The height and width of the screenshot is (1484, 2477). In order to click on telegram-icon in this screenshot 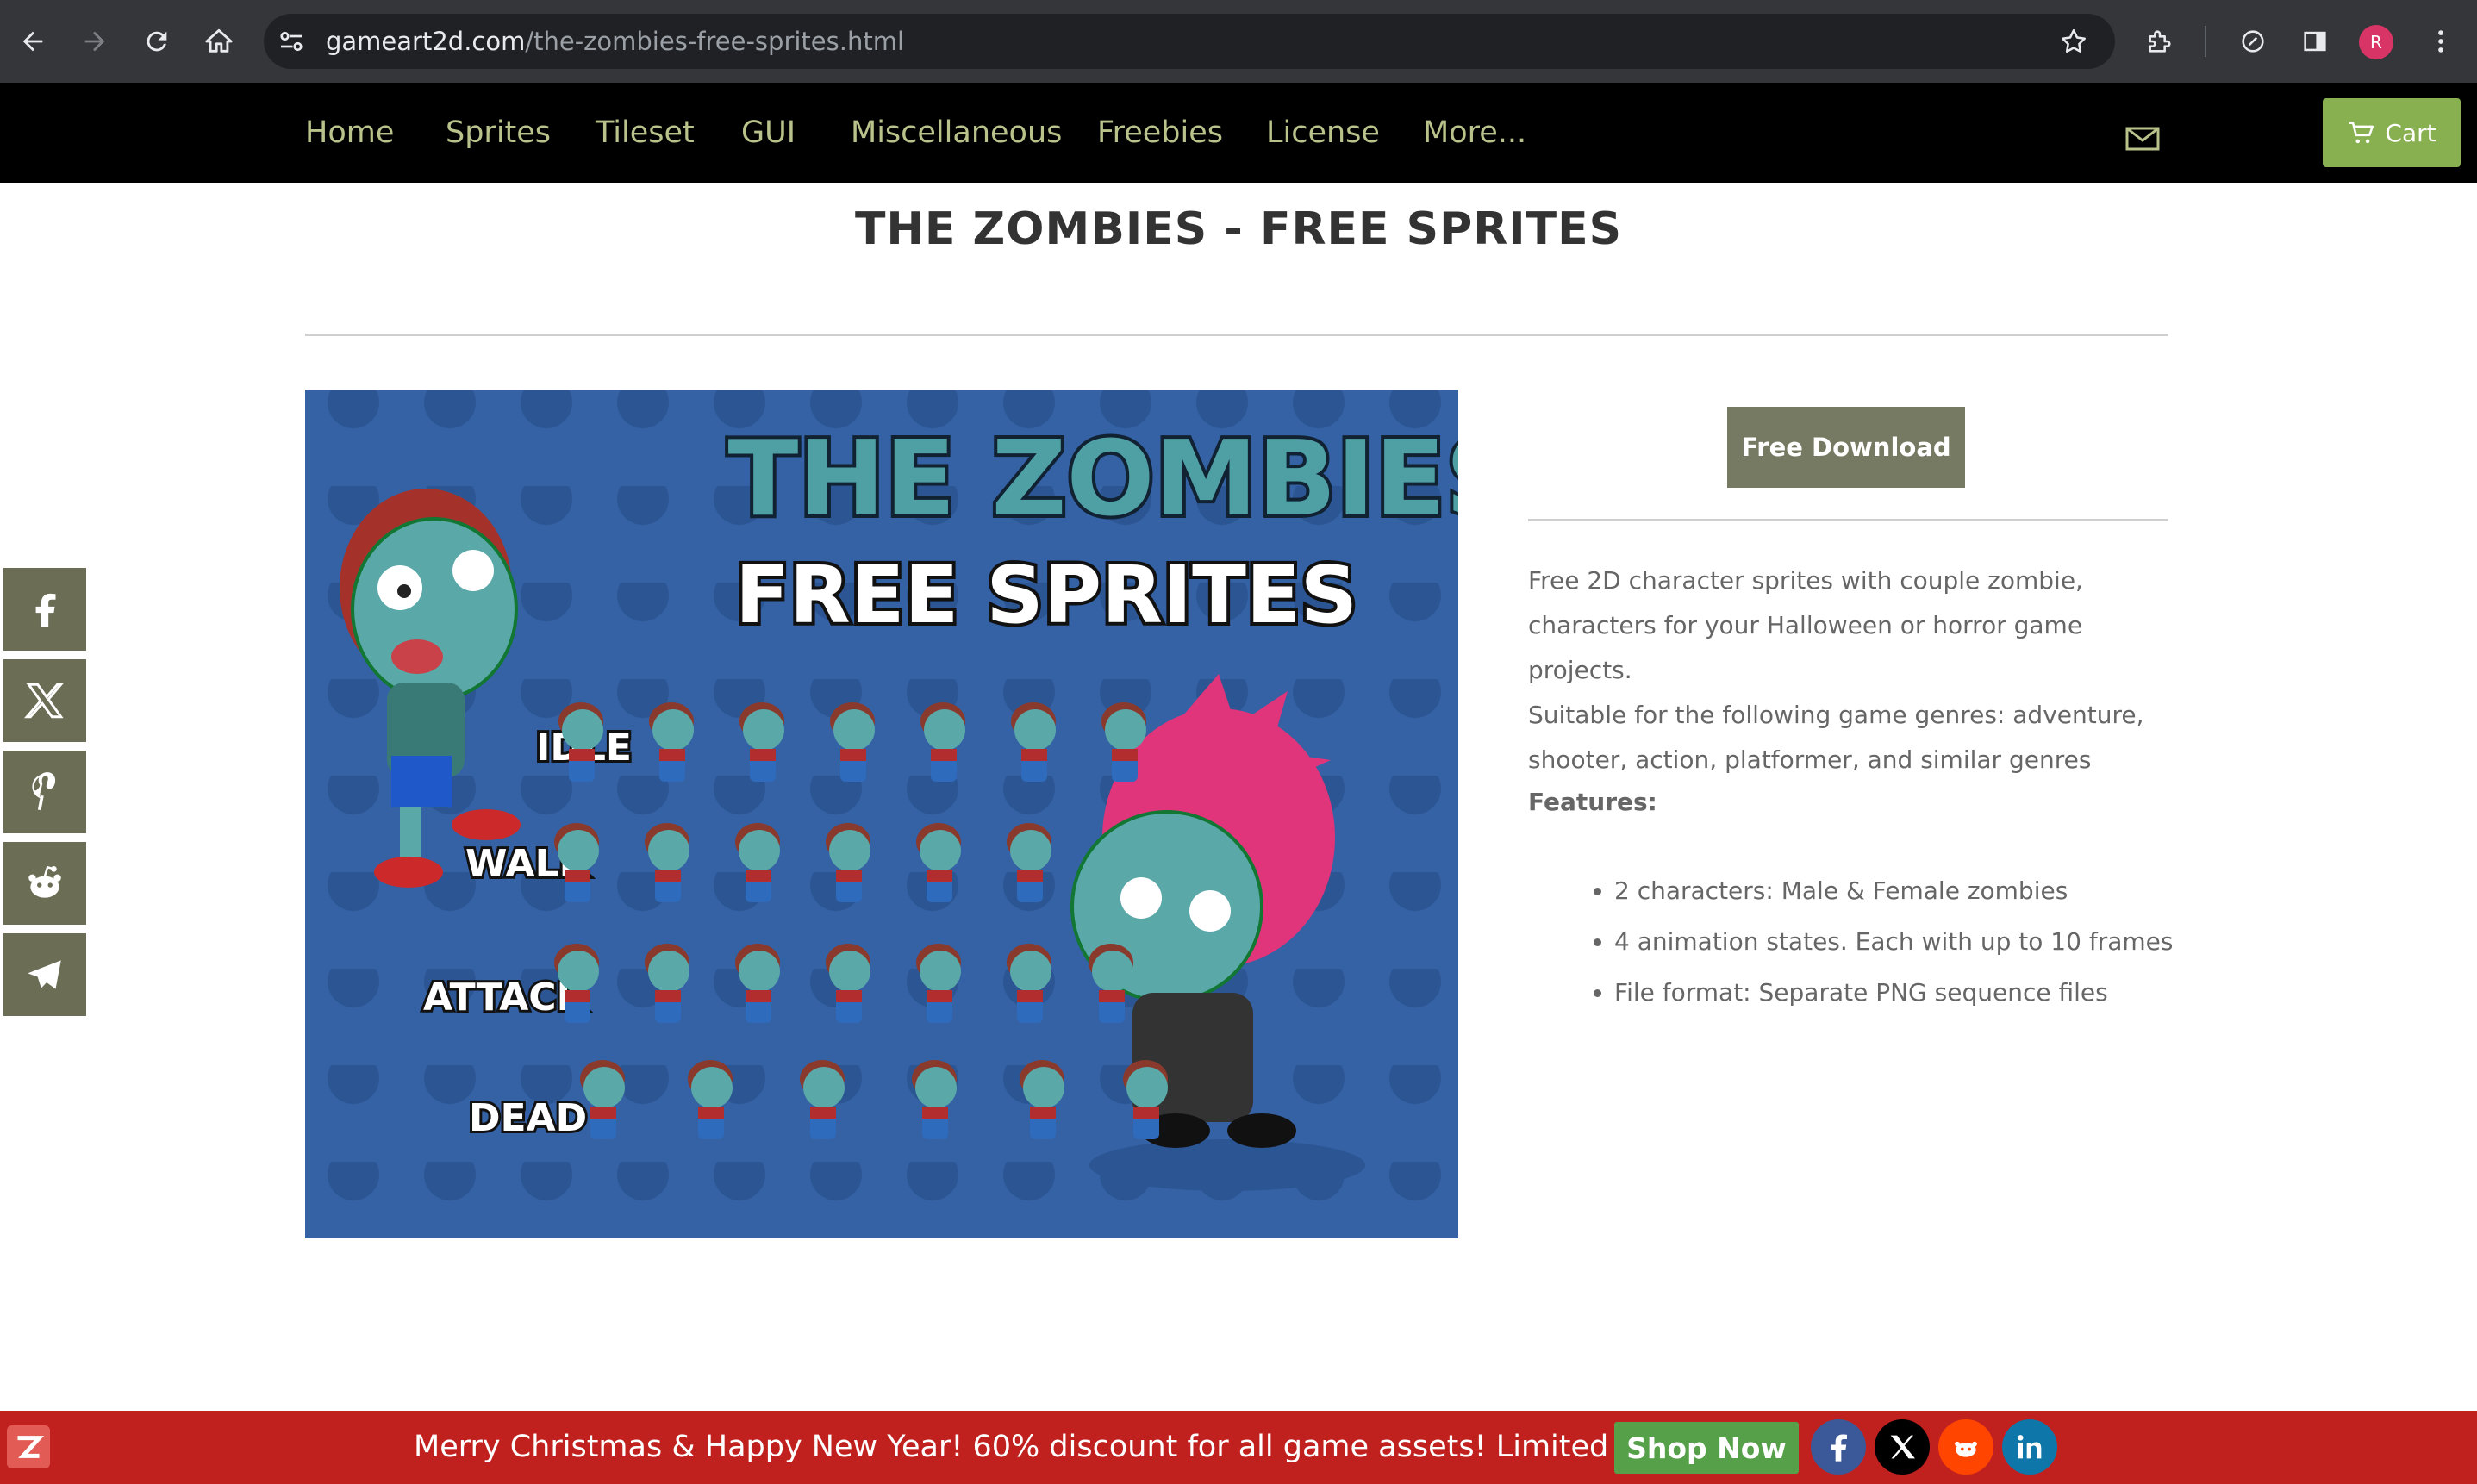, I will do `click(44, 974)`.